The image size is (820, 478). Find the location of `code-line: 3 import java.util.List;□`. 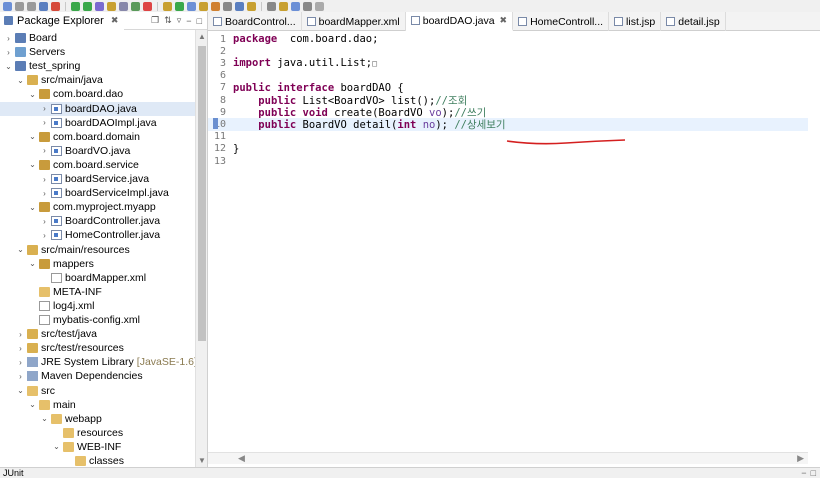

code-line: 3 import java.util.List;□ is located at coordinates (508, 63).